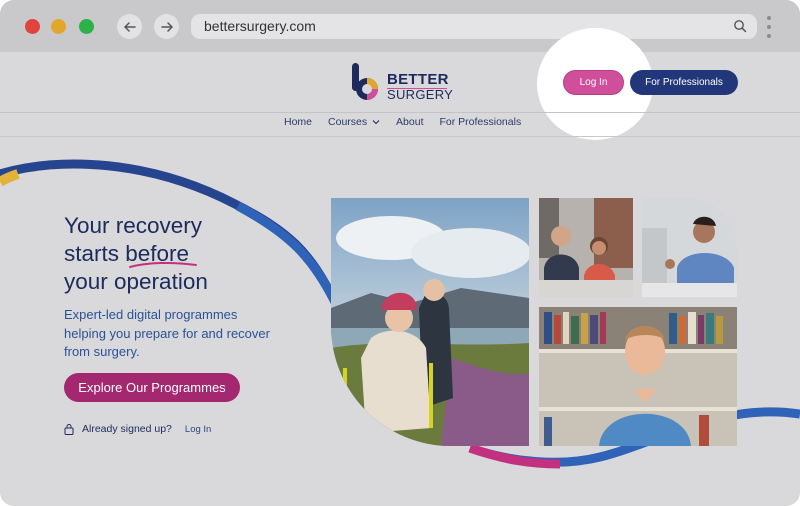 The image size is (800, 506). I want to click on browser-toolbar: bettersurgery.com, so click(400, 26).